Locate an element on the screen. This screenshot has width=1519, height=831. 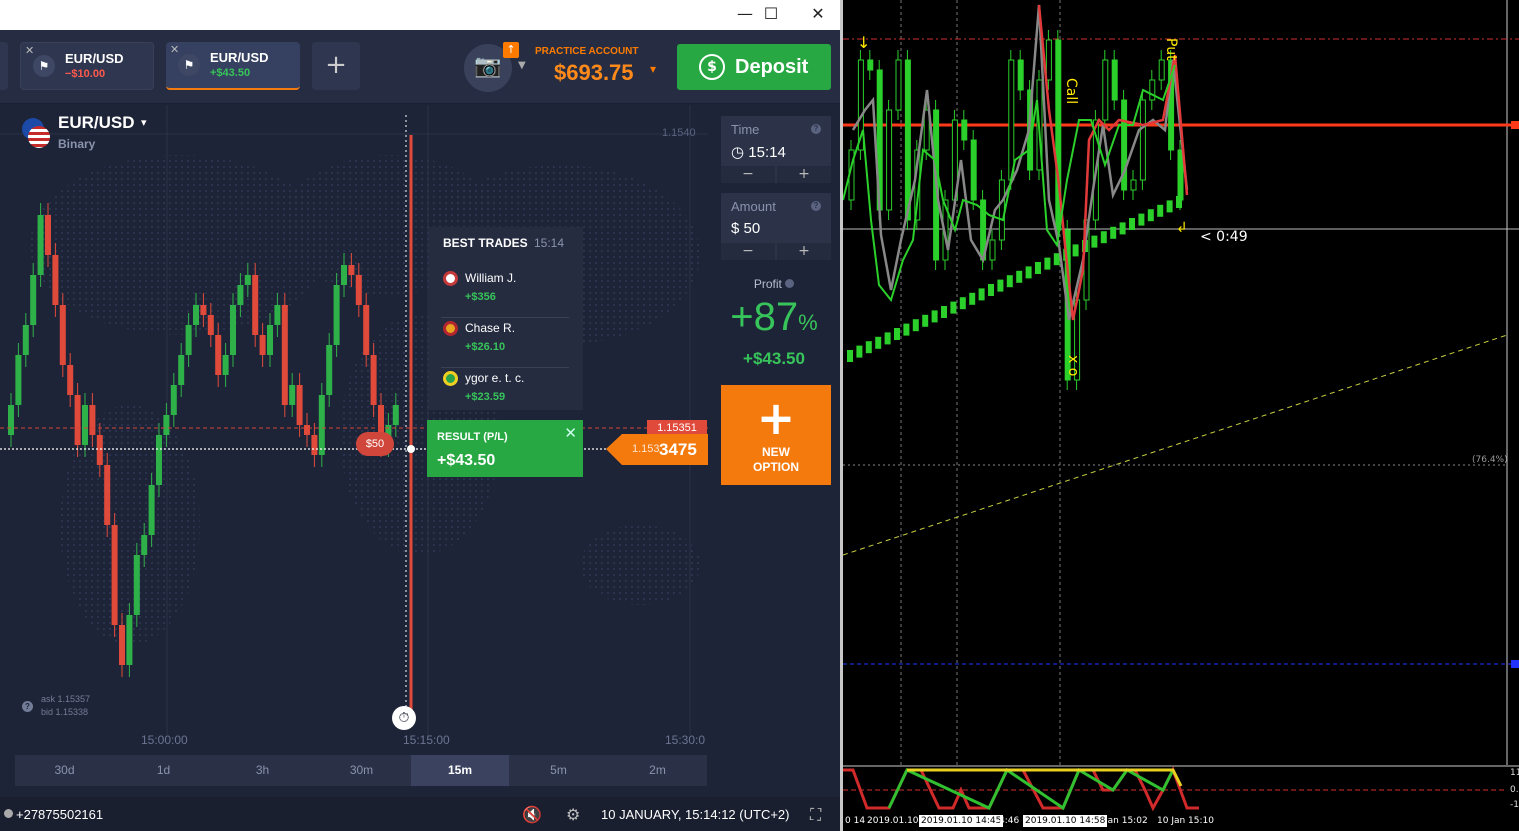
trader-profit: +$26.10 is located at coordinates (485, 347).